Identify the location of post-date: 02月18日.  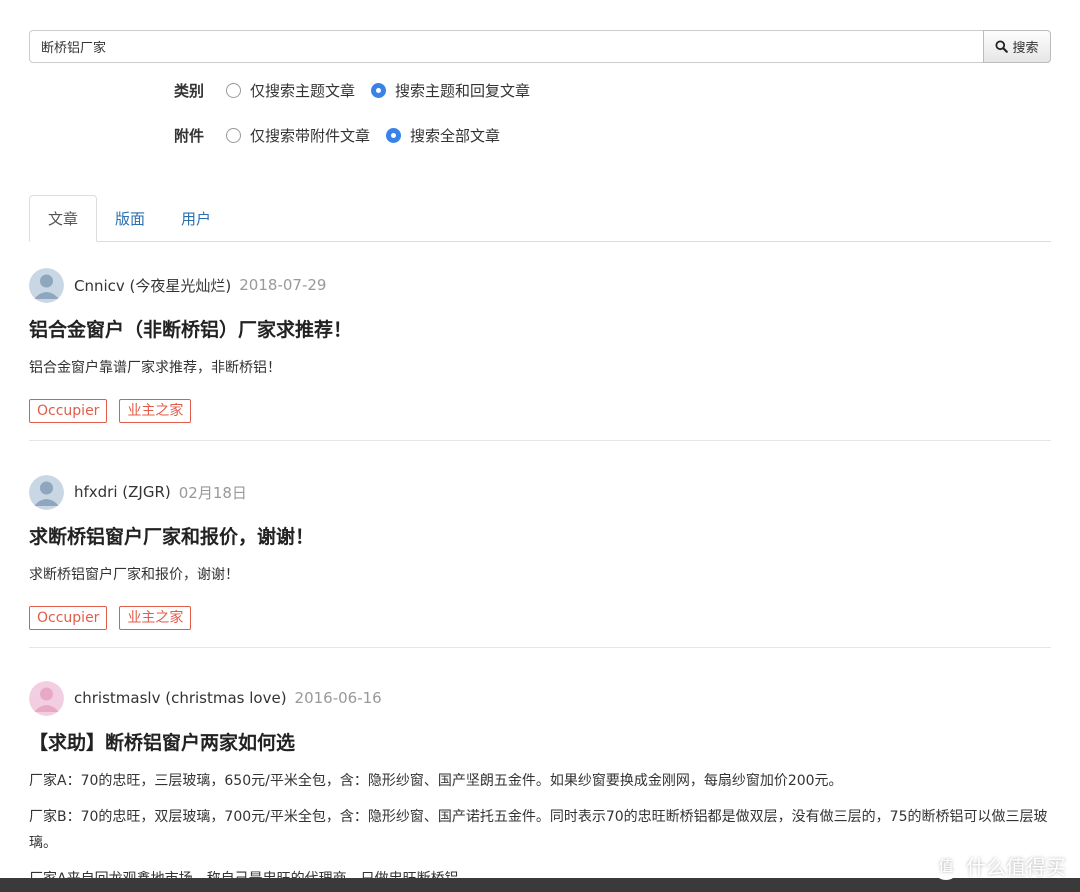
(212, 492).